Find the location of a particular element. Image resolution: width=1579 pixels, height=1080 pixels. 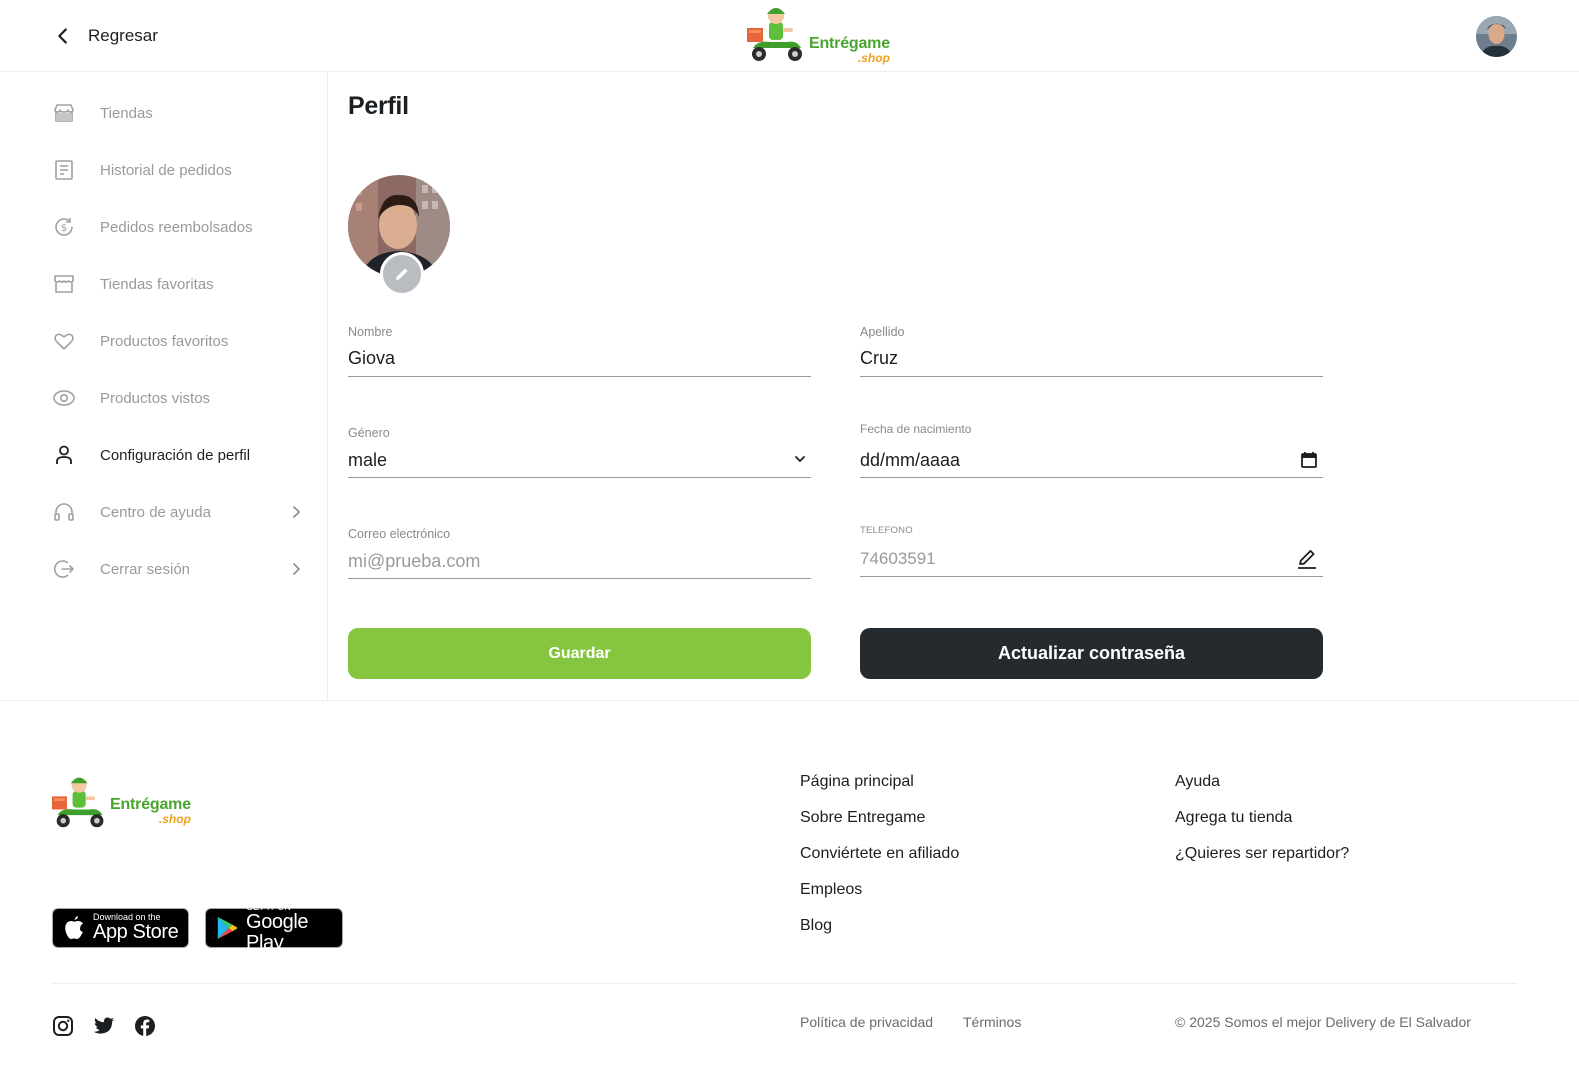

headset-icon is located at coordinates (64, 512).